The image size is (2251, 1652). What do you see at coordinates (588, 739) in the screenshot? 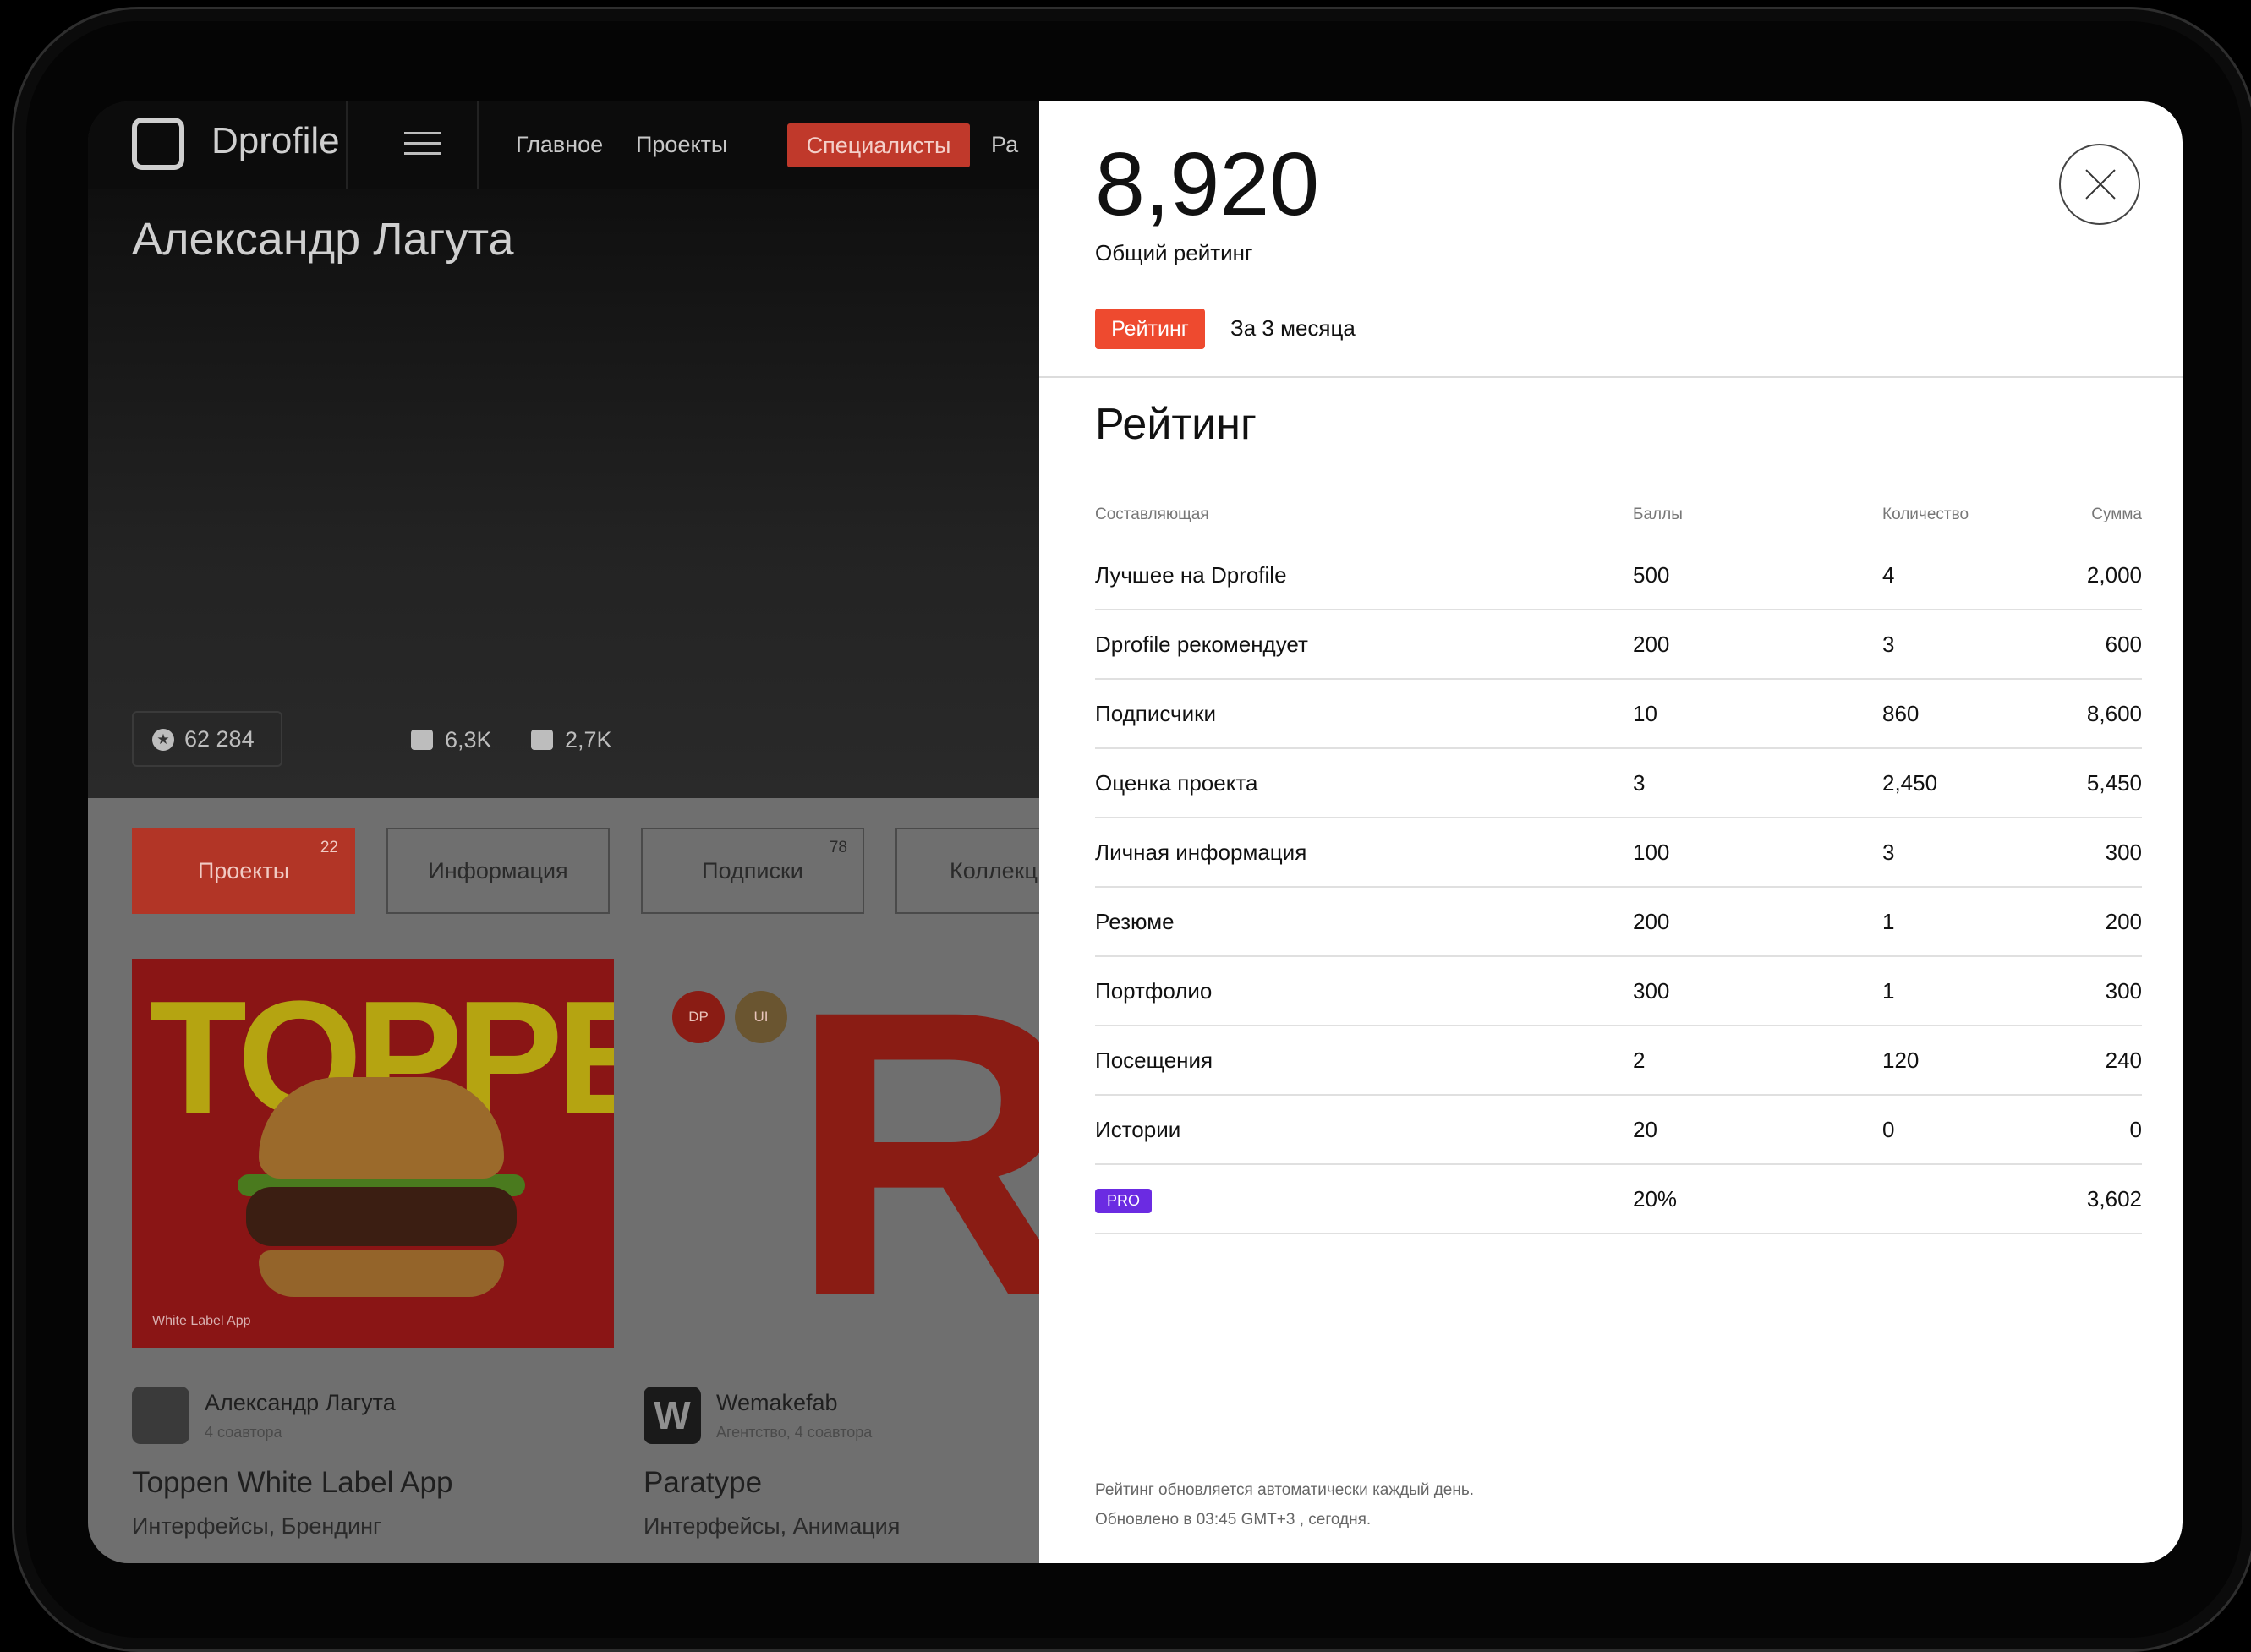
I see `followers-value: 2,7K` at bounding box center [588, 739].